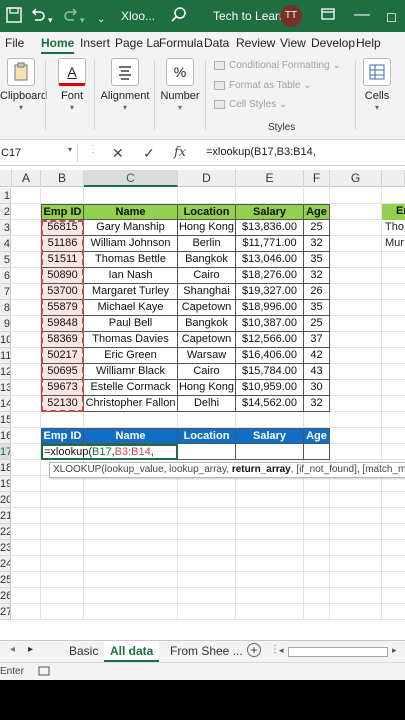 The image size is (405, 720). Describe the element at coordinates (132, 651) in the screenshot. I see `sheet-tab-all-data: All data` at that location.